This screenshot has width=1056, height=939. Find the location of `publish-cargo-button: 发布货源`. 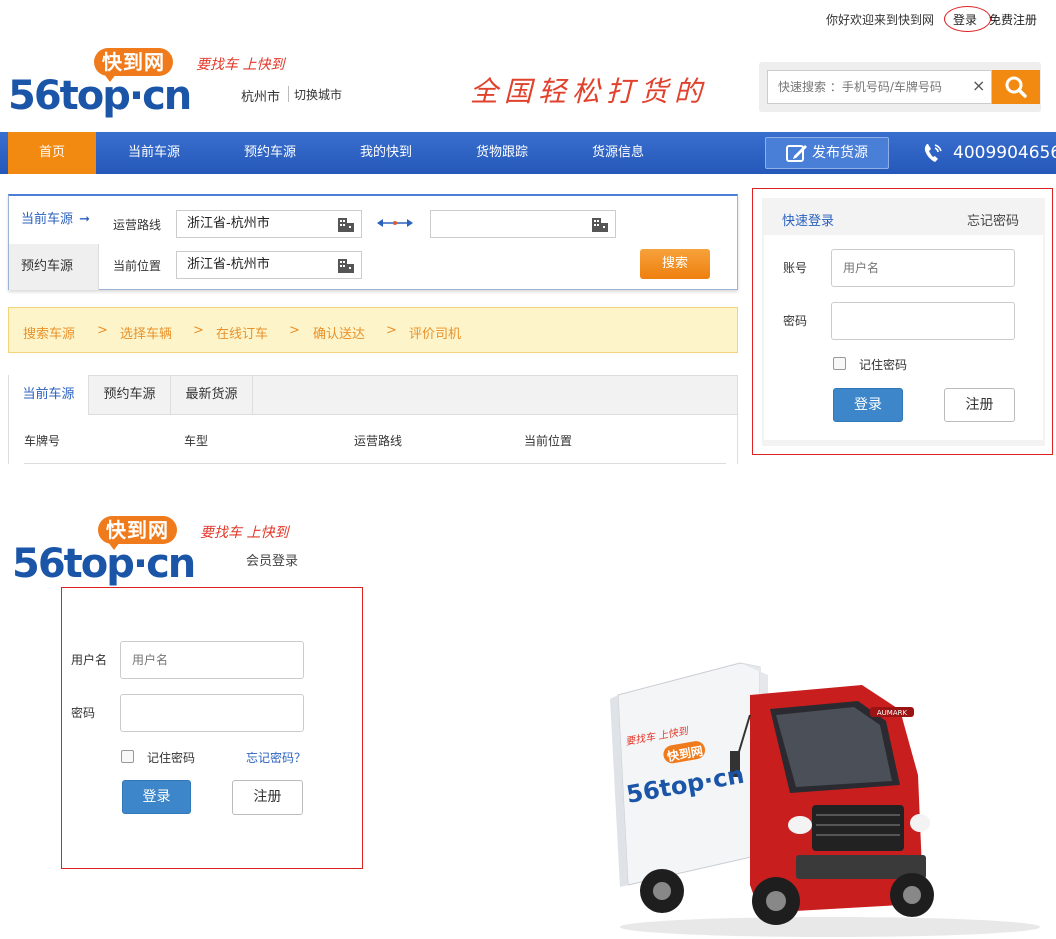

publish-cargo-button: 发布货源 is located at coordinates (827, 153).